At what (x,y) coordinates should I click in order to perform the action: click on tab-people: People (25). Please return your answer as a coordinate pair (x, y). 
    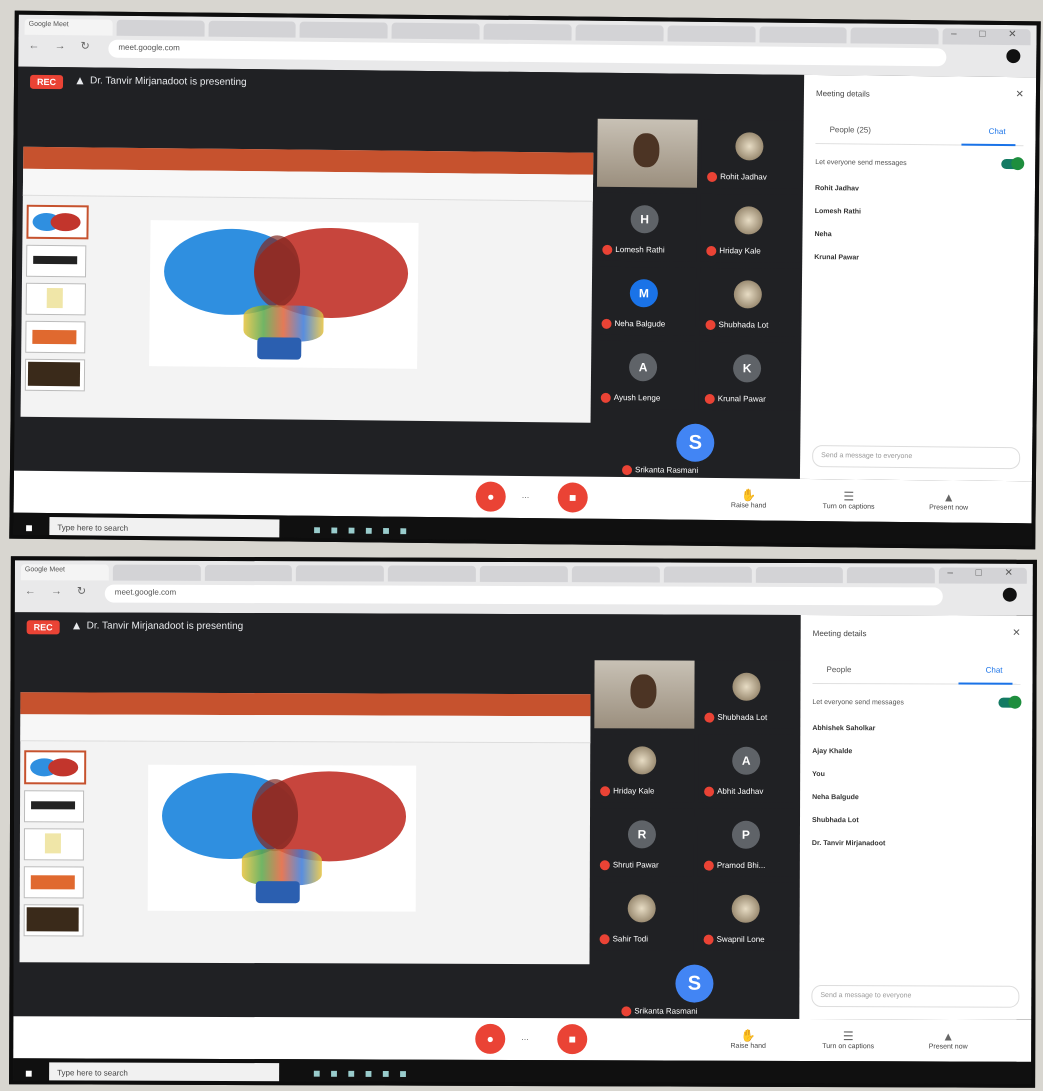
    Looking at the image, I should click on (850, 129).